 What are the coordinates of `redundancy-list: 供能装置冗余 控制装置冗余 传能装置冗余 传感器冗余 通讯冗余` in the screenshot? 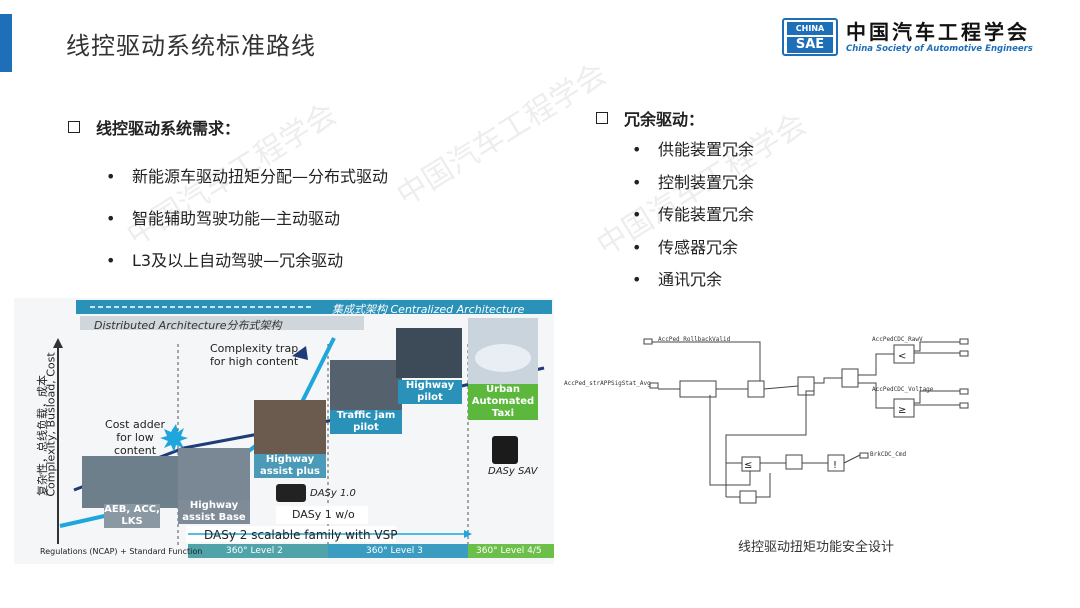 It's located at (693, 215).